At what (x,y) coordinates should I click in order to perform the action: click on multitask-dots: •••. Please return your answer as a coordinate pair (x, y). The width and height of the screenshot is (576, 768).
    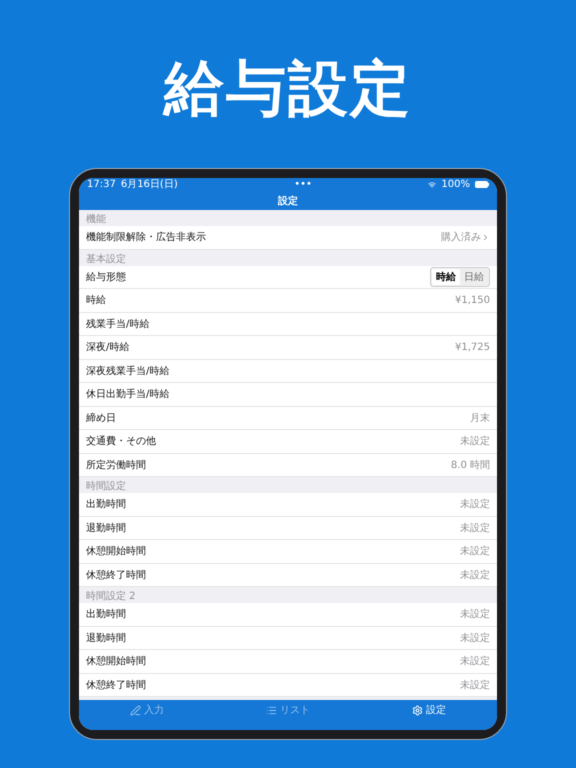
    Looking at the image, I should click on (303, 184).